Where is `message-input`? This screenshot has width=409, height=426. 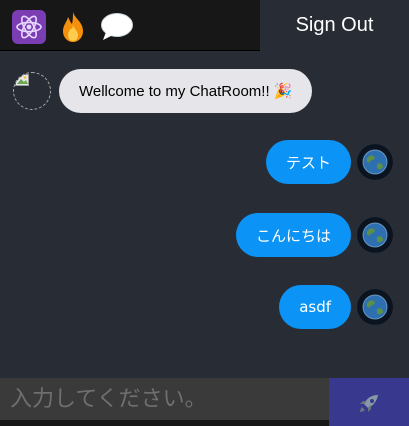
message-input is located at coordinates (164, 399).